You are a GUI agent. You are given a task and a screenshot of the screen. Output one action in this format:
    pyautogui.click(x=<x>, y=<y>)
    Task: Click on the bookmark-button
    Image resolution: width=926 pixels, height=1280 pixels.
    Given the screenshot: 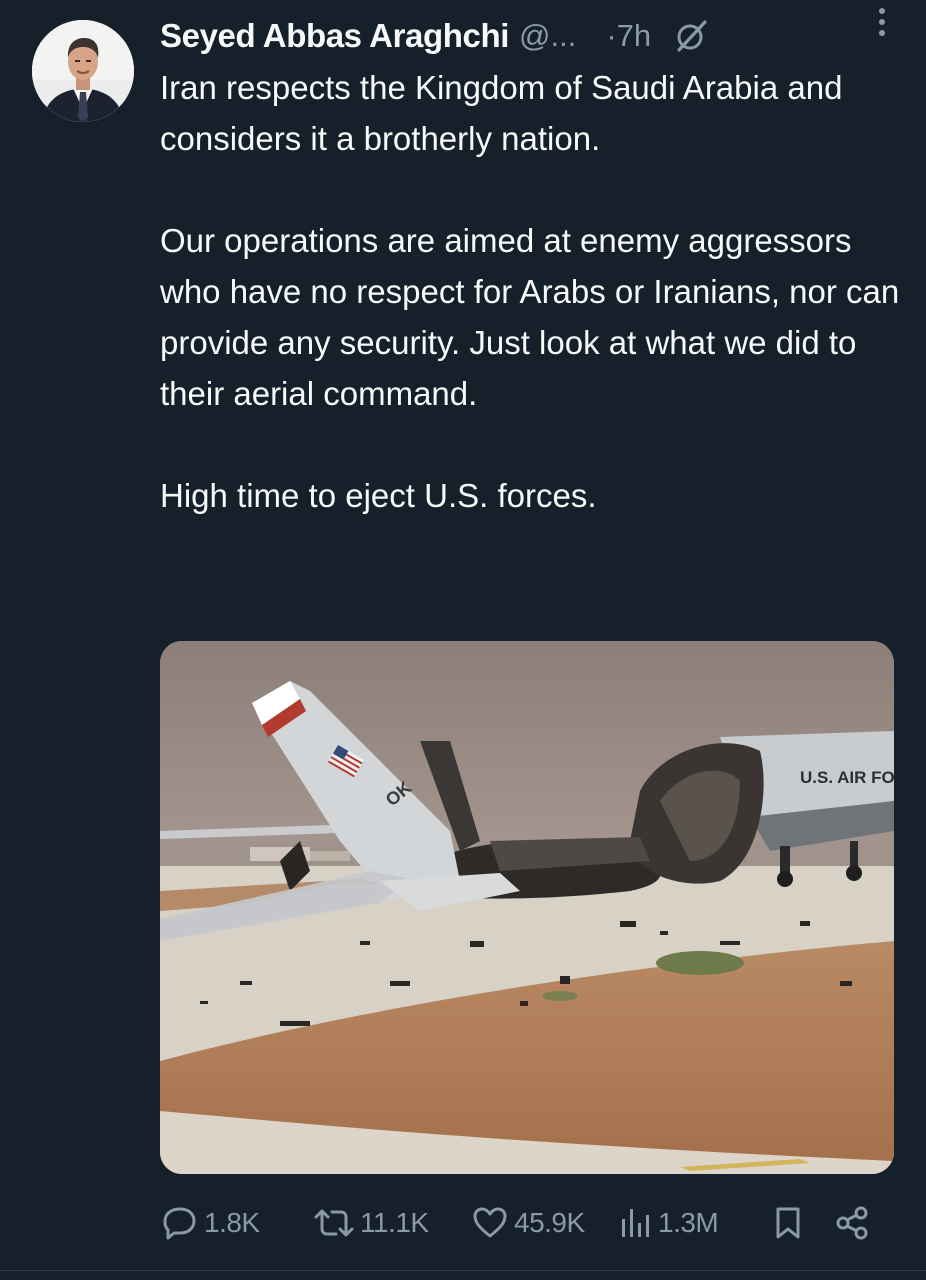 What is the action you would take?
    pyautogui.click(x=788, y=1223)
    